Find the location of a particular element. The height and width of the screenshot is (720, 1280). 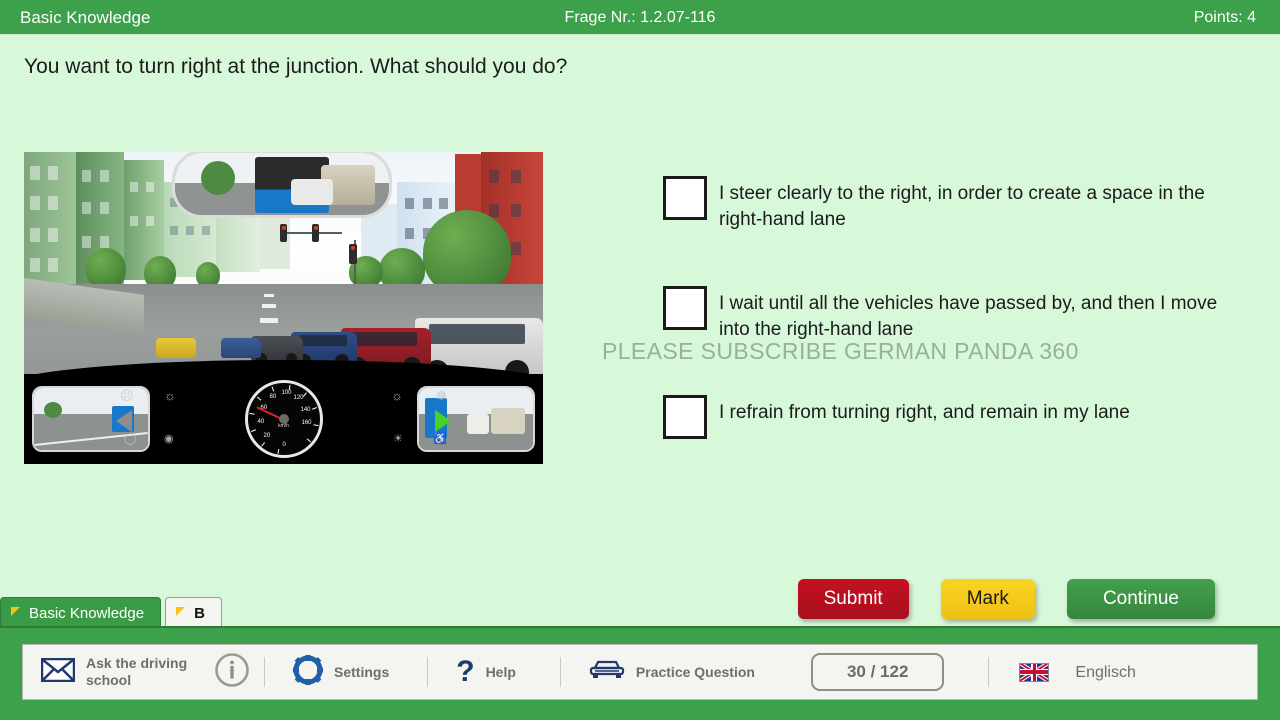

headlight-icon-left: ☼ is located at coordinates (170, 395).